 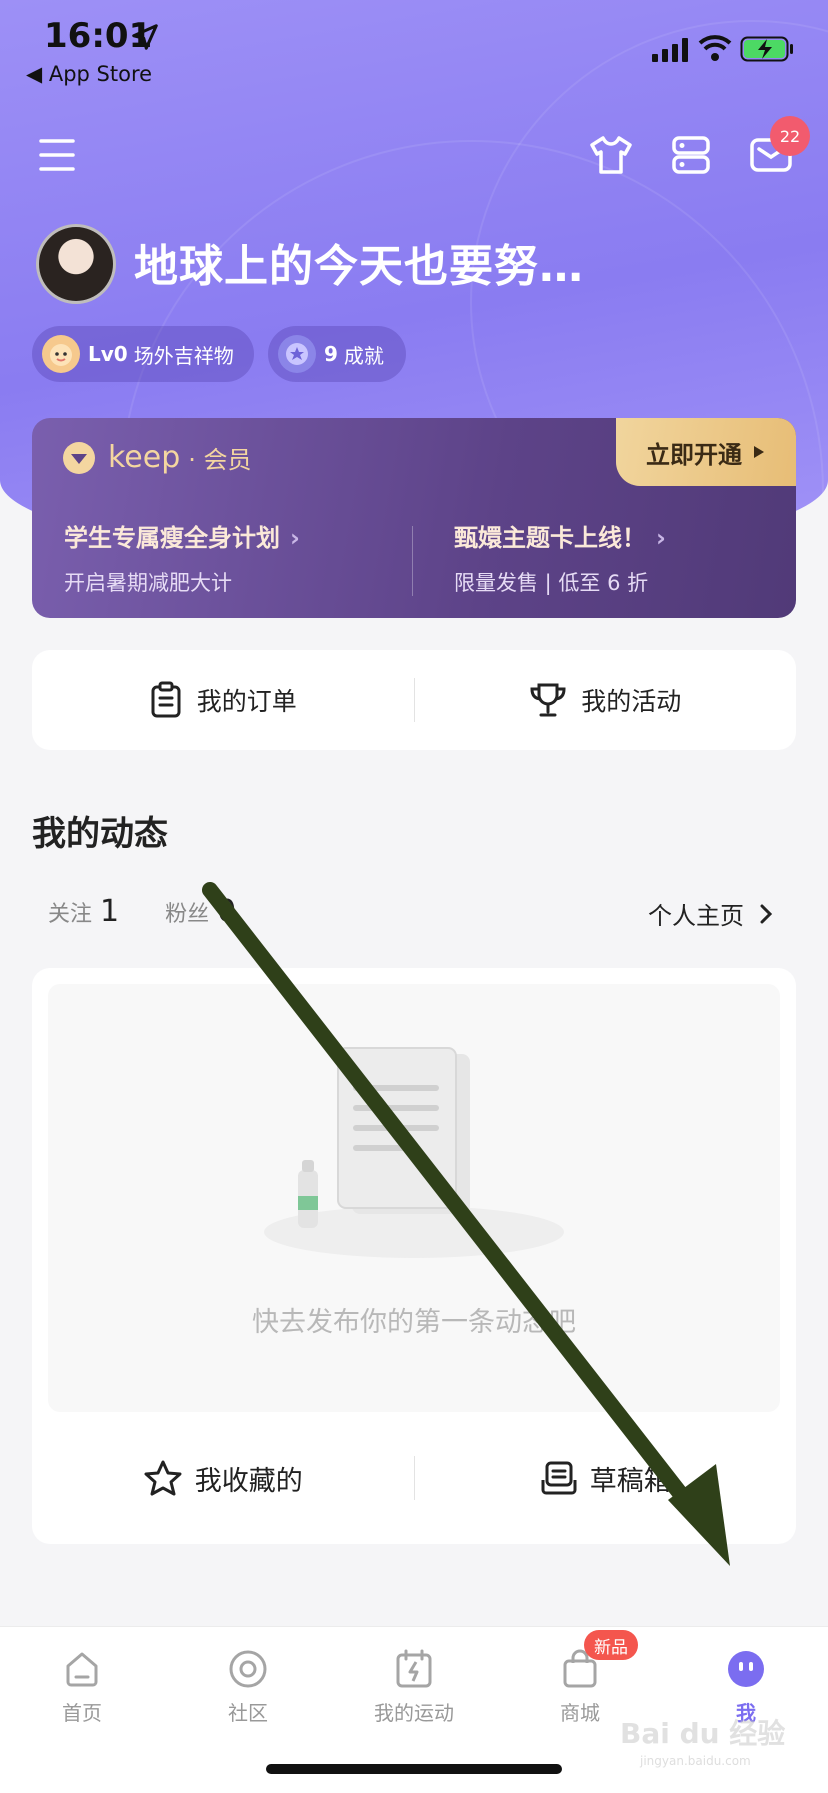 What do you see at coordinates (766, 49) in the screenshot?
I see `battery-charging-icon` at bounding box center [766, 49].